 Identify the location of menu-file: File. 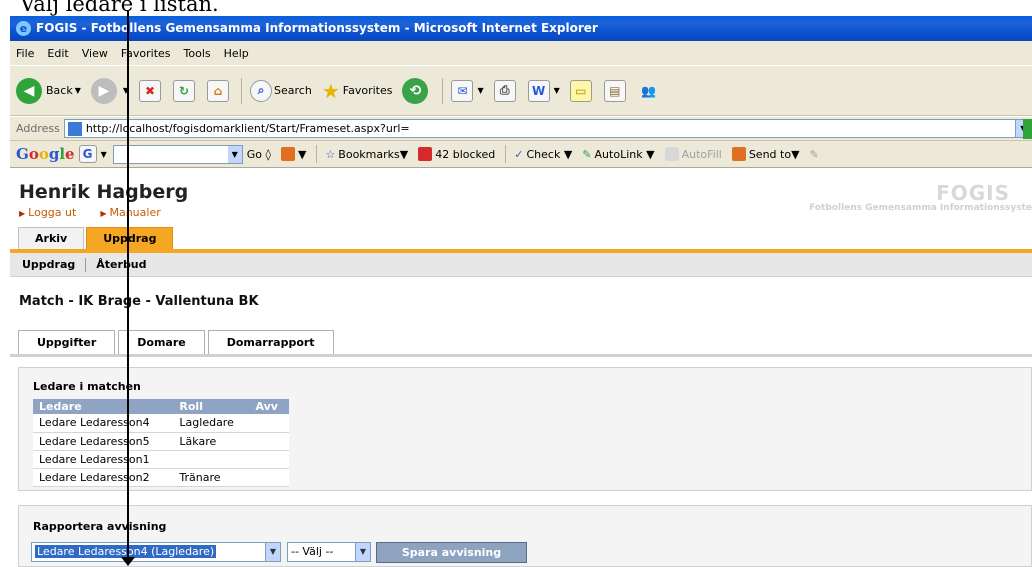
(25, 53).